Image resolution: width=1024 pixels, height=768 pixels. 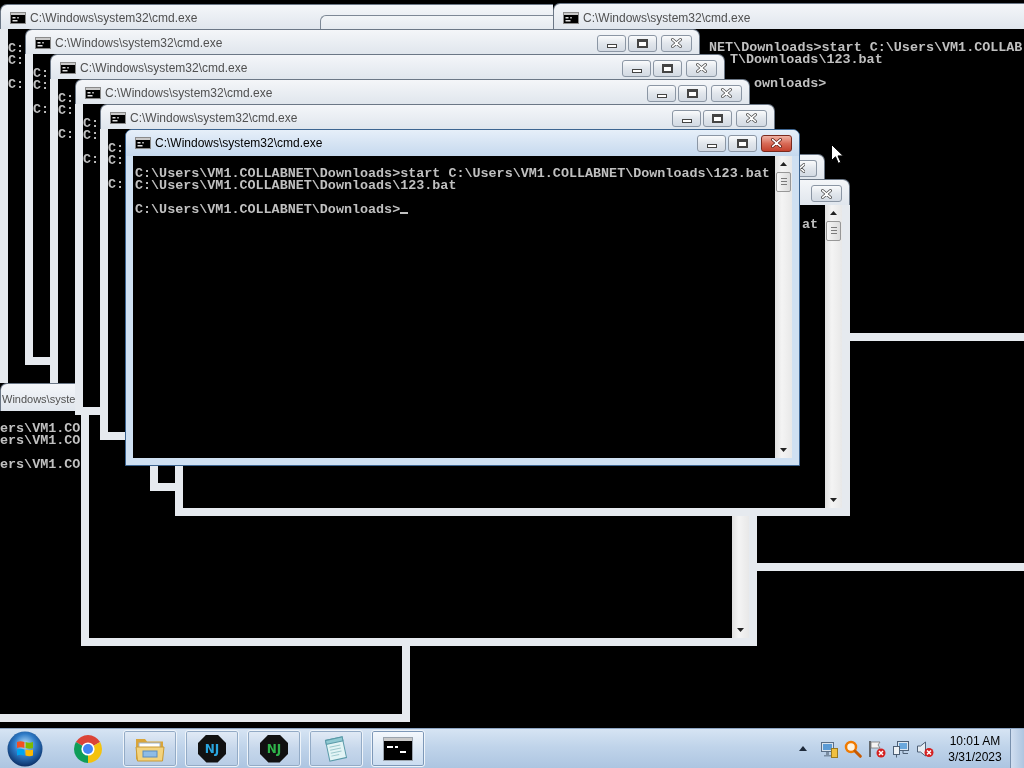 I want to click on flag-icon, so click(x=877, y=748).